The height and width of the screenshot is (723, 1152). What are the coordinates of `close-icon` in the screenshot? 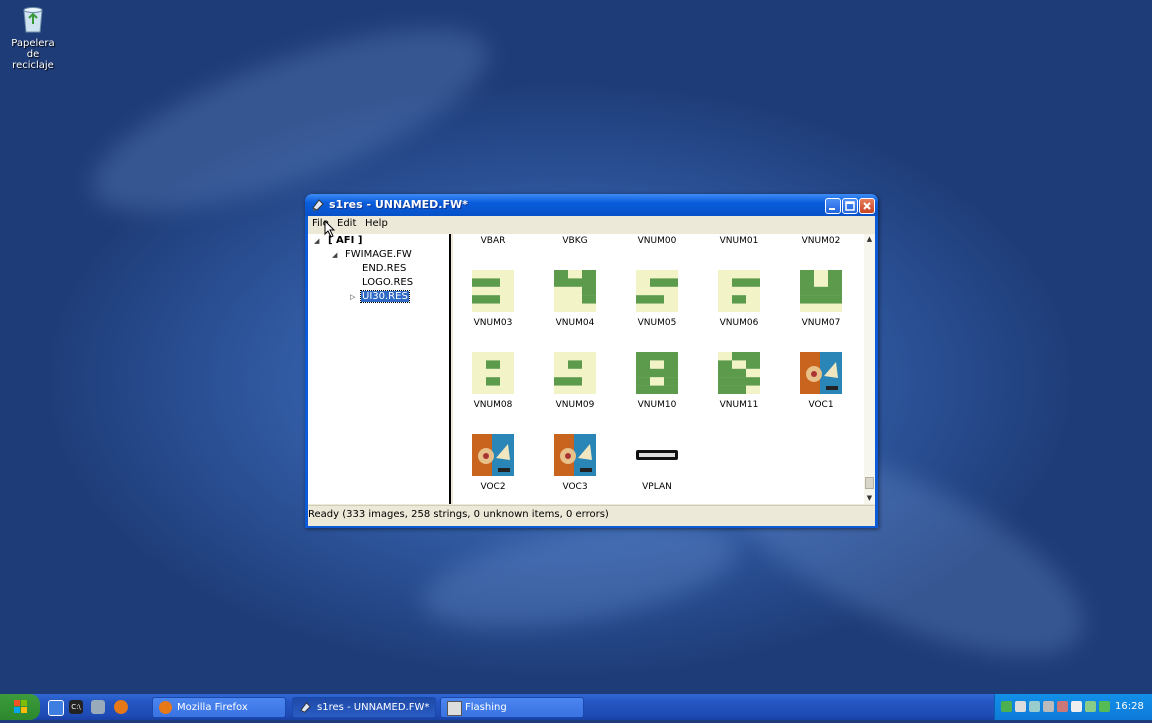 It's located at (867, 206).